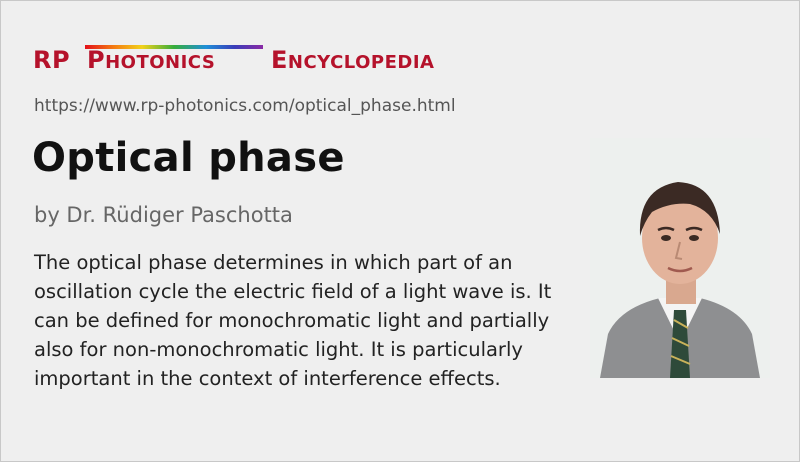 This screenshot has width=800, height=462. Describe the element at coordinates (353, 60) in the screenshot. I see `brand-encyclopedia: ENCYCLOPEDIA` at that location.